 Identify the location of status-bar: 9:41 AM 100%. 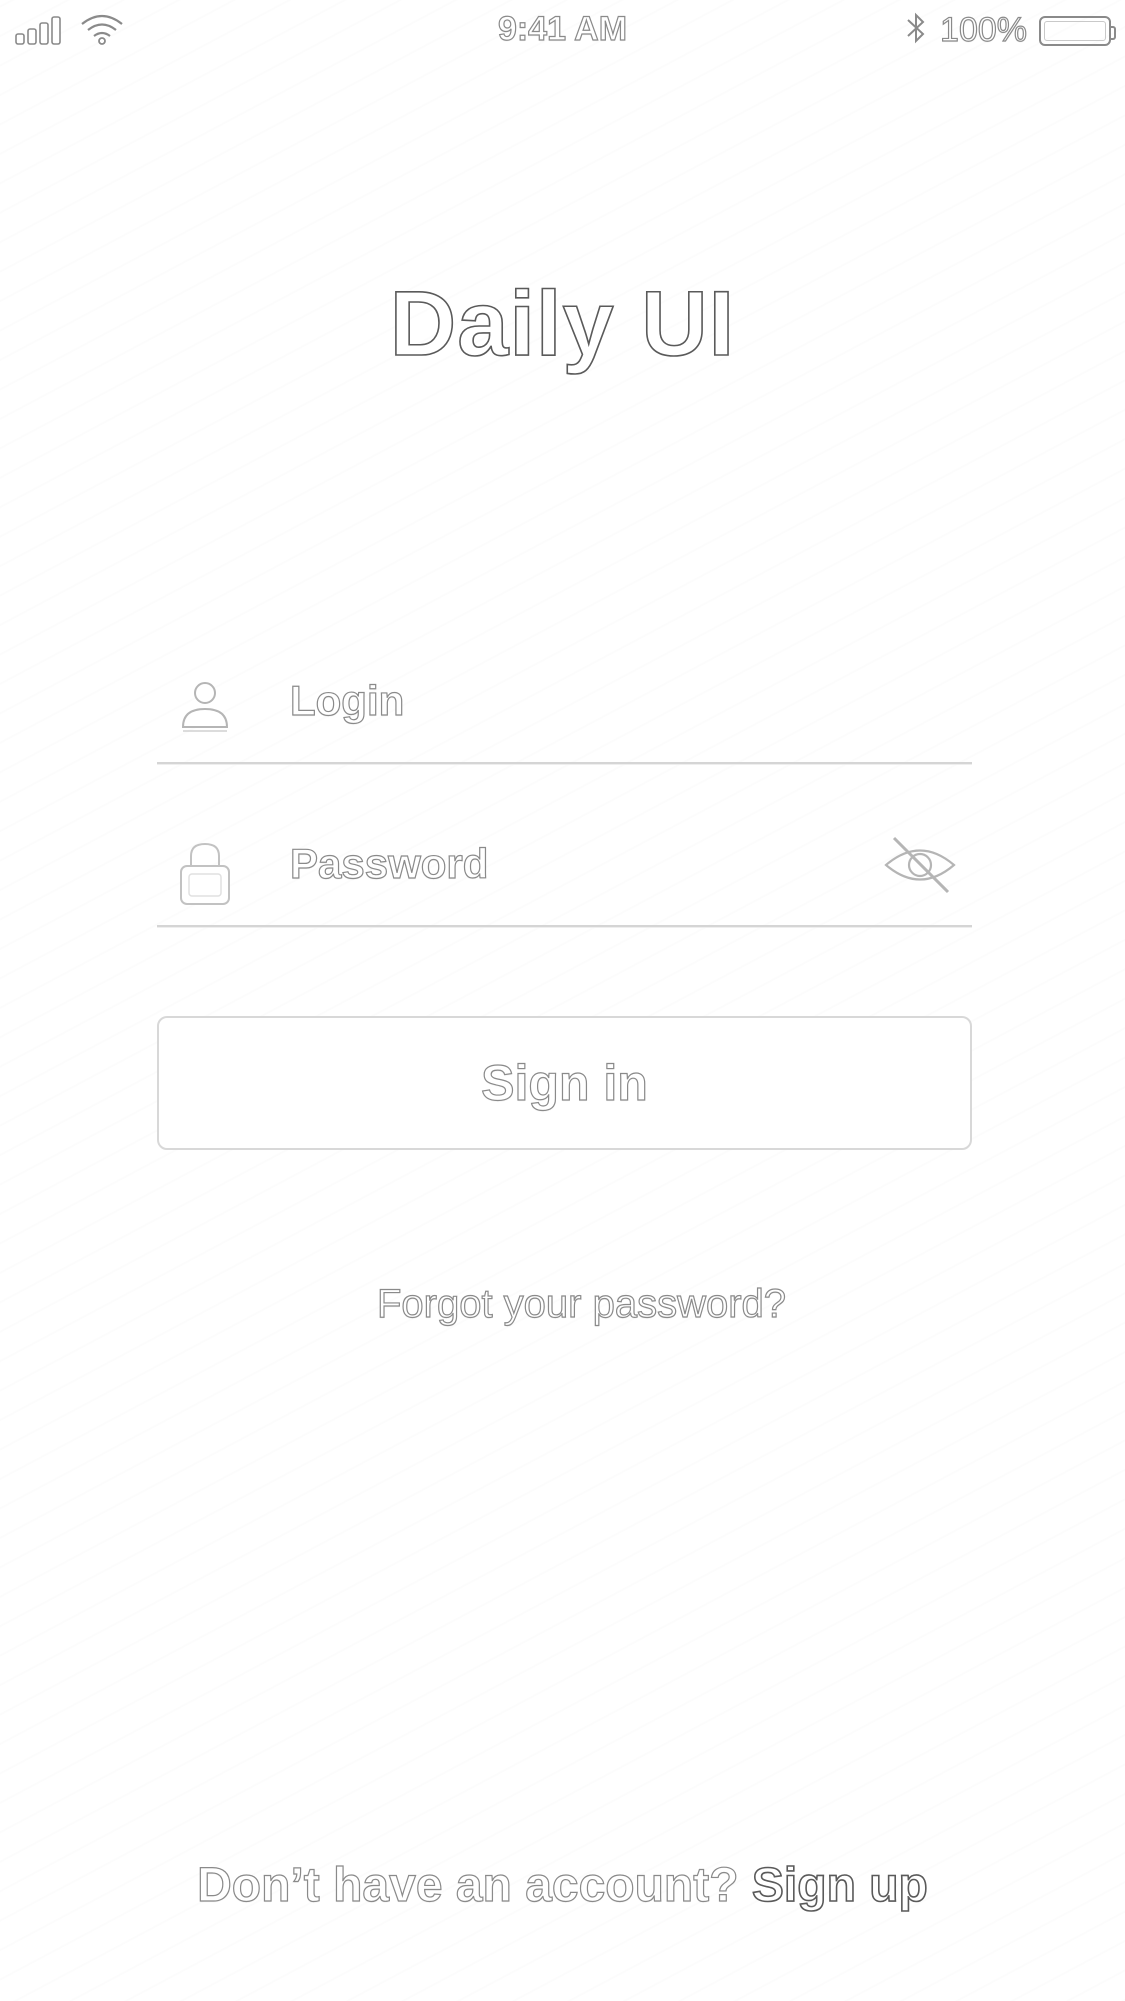
(562, 30).